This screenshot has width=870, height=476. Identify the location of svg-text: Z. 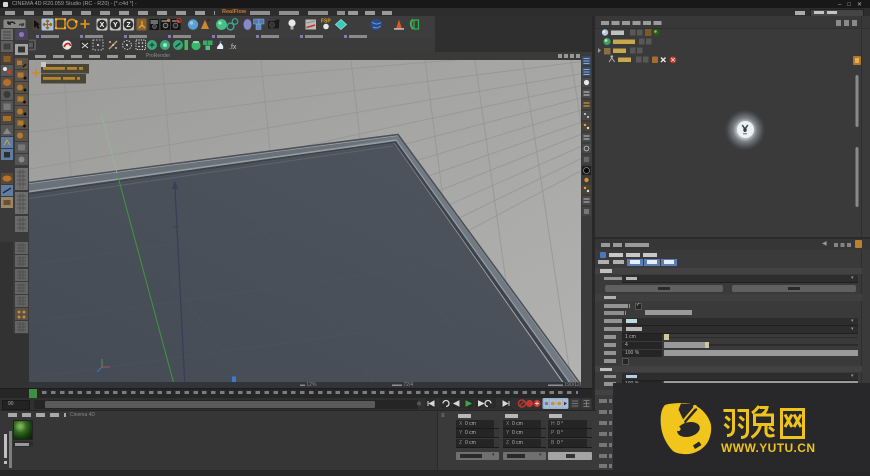
(128, 25).